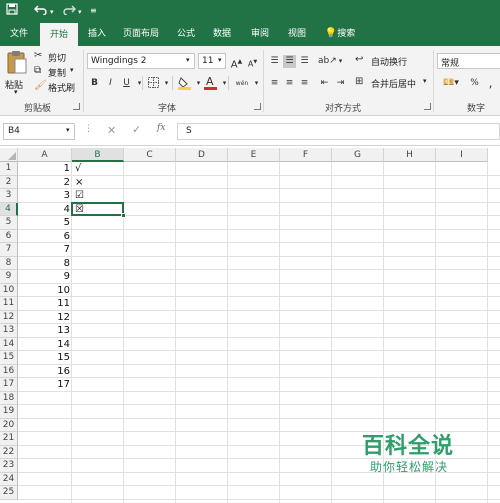 Image resolution: width=500 pixels, height=503 pixels. What do you see at coordinates (141, 34) in the screenshot?
I see `tab-page-layout: 页面布局` at bounding box center [141, 34].